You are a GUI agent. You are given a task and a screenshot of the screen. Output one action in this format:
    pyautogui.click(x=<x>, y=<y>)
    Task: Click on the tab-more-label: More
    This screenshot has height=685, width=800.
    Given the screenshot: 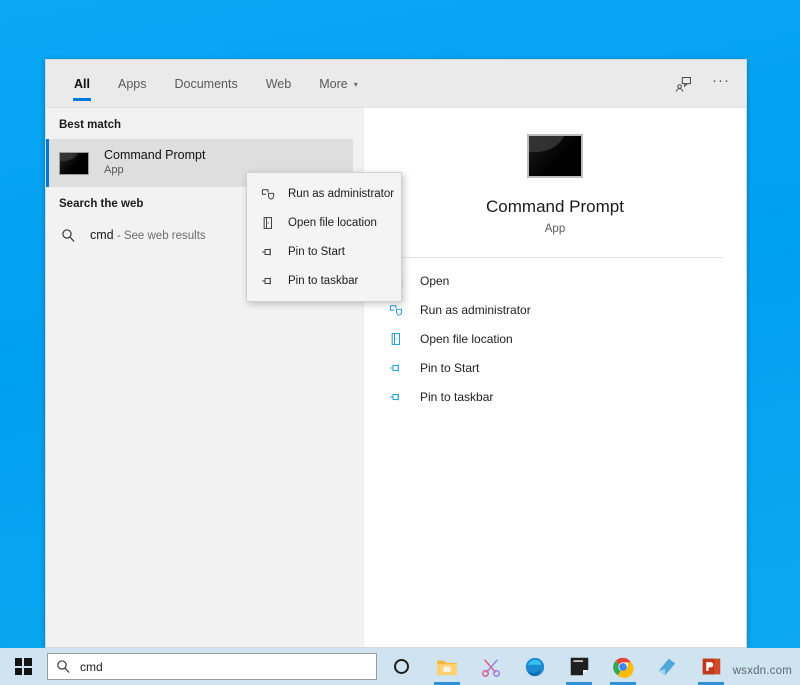 What is the action you would take?
    pyautogui.click(x=333, y=84)
    